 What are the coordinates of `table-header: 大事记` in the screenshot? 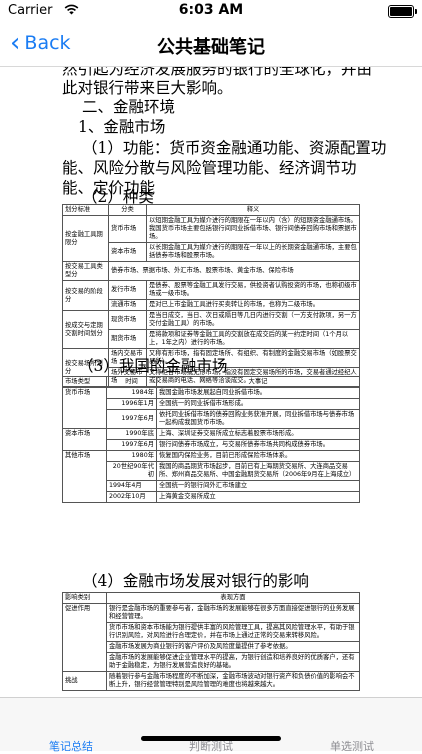 It's located at (258, 382).